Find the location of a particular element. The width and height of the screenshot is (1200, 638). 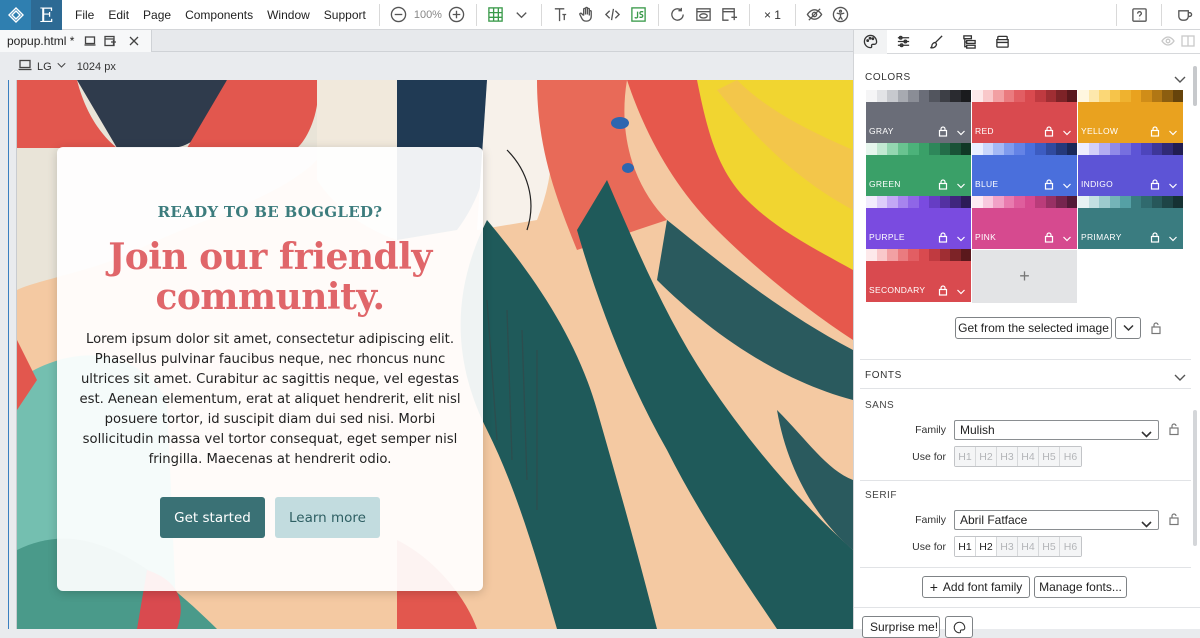

menu-components: Components is located at coordinates (219, 15).